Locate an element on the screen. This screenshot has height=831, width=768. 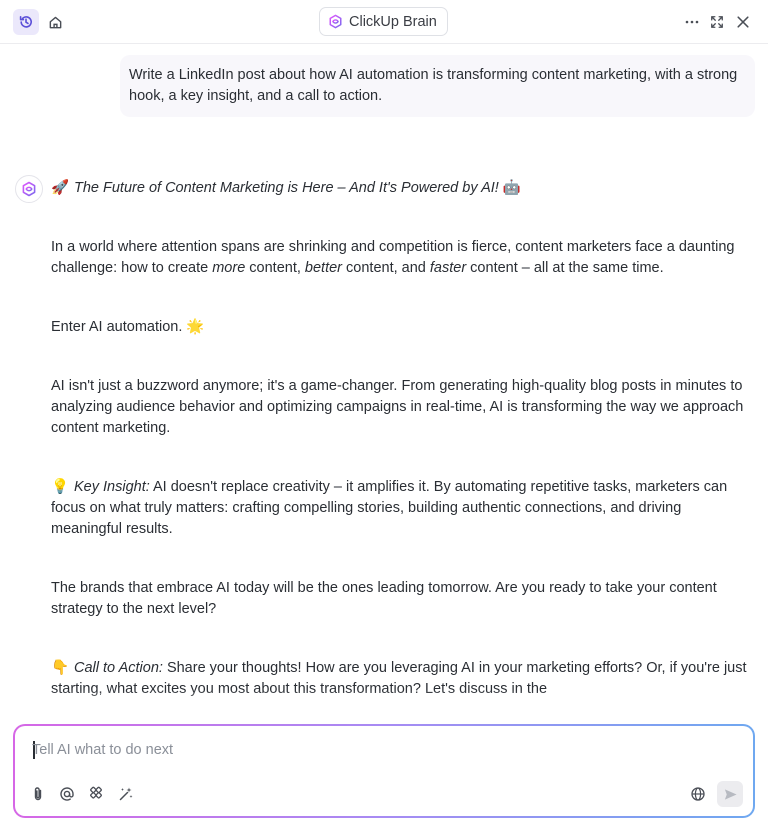
p1-more: more is located at coordinates (229, 268).